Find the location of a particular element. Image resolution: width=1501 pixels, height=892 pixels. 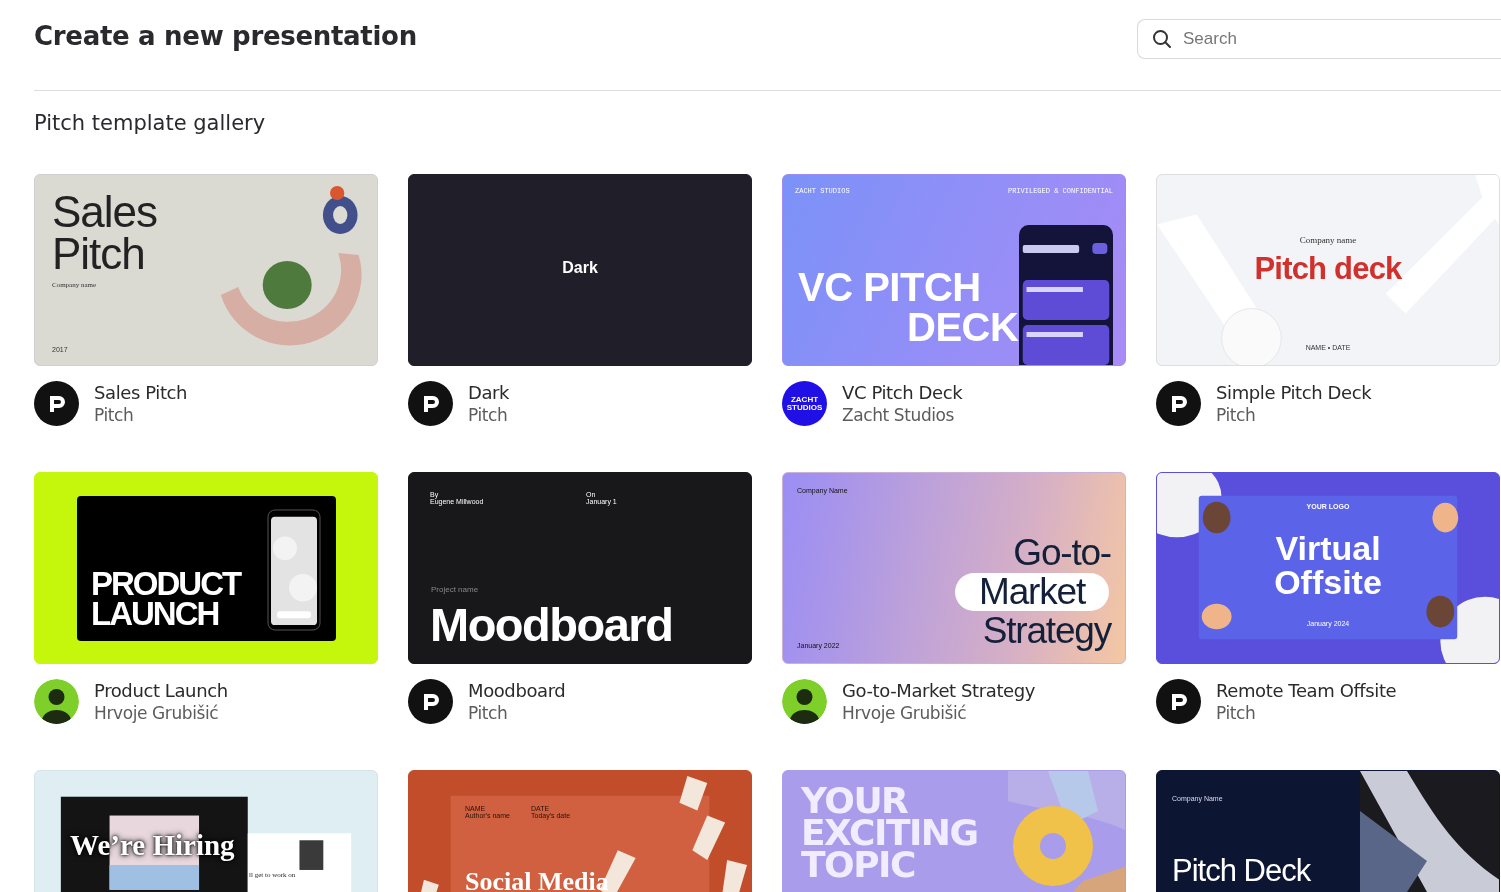

slide-text: Project name is located at coordinates (455, 589).